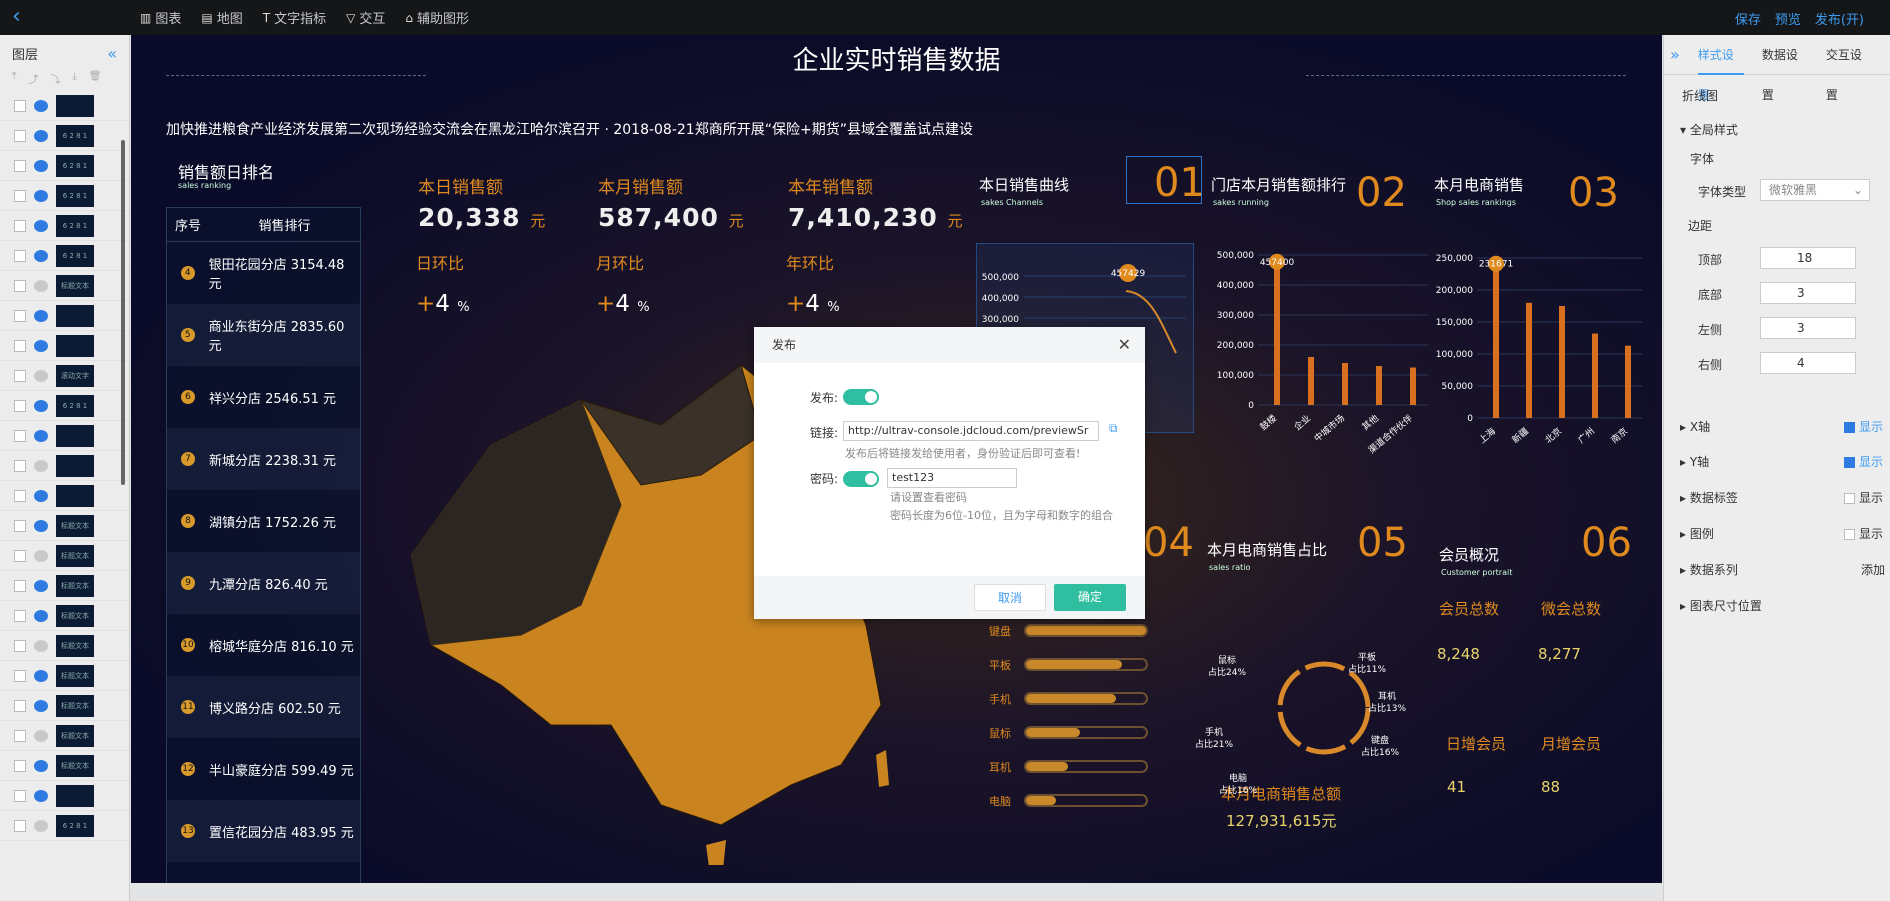 Image resolution: width=1890 pixels, height=901 pixels. I want to click on back-icon: ‹, so click(16, 17).